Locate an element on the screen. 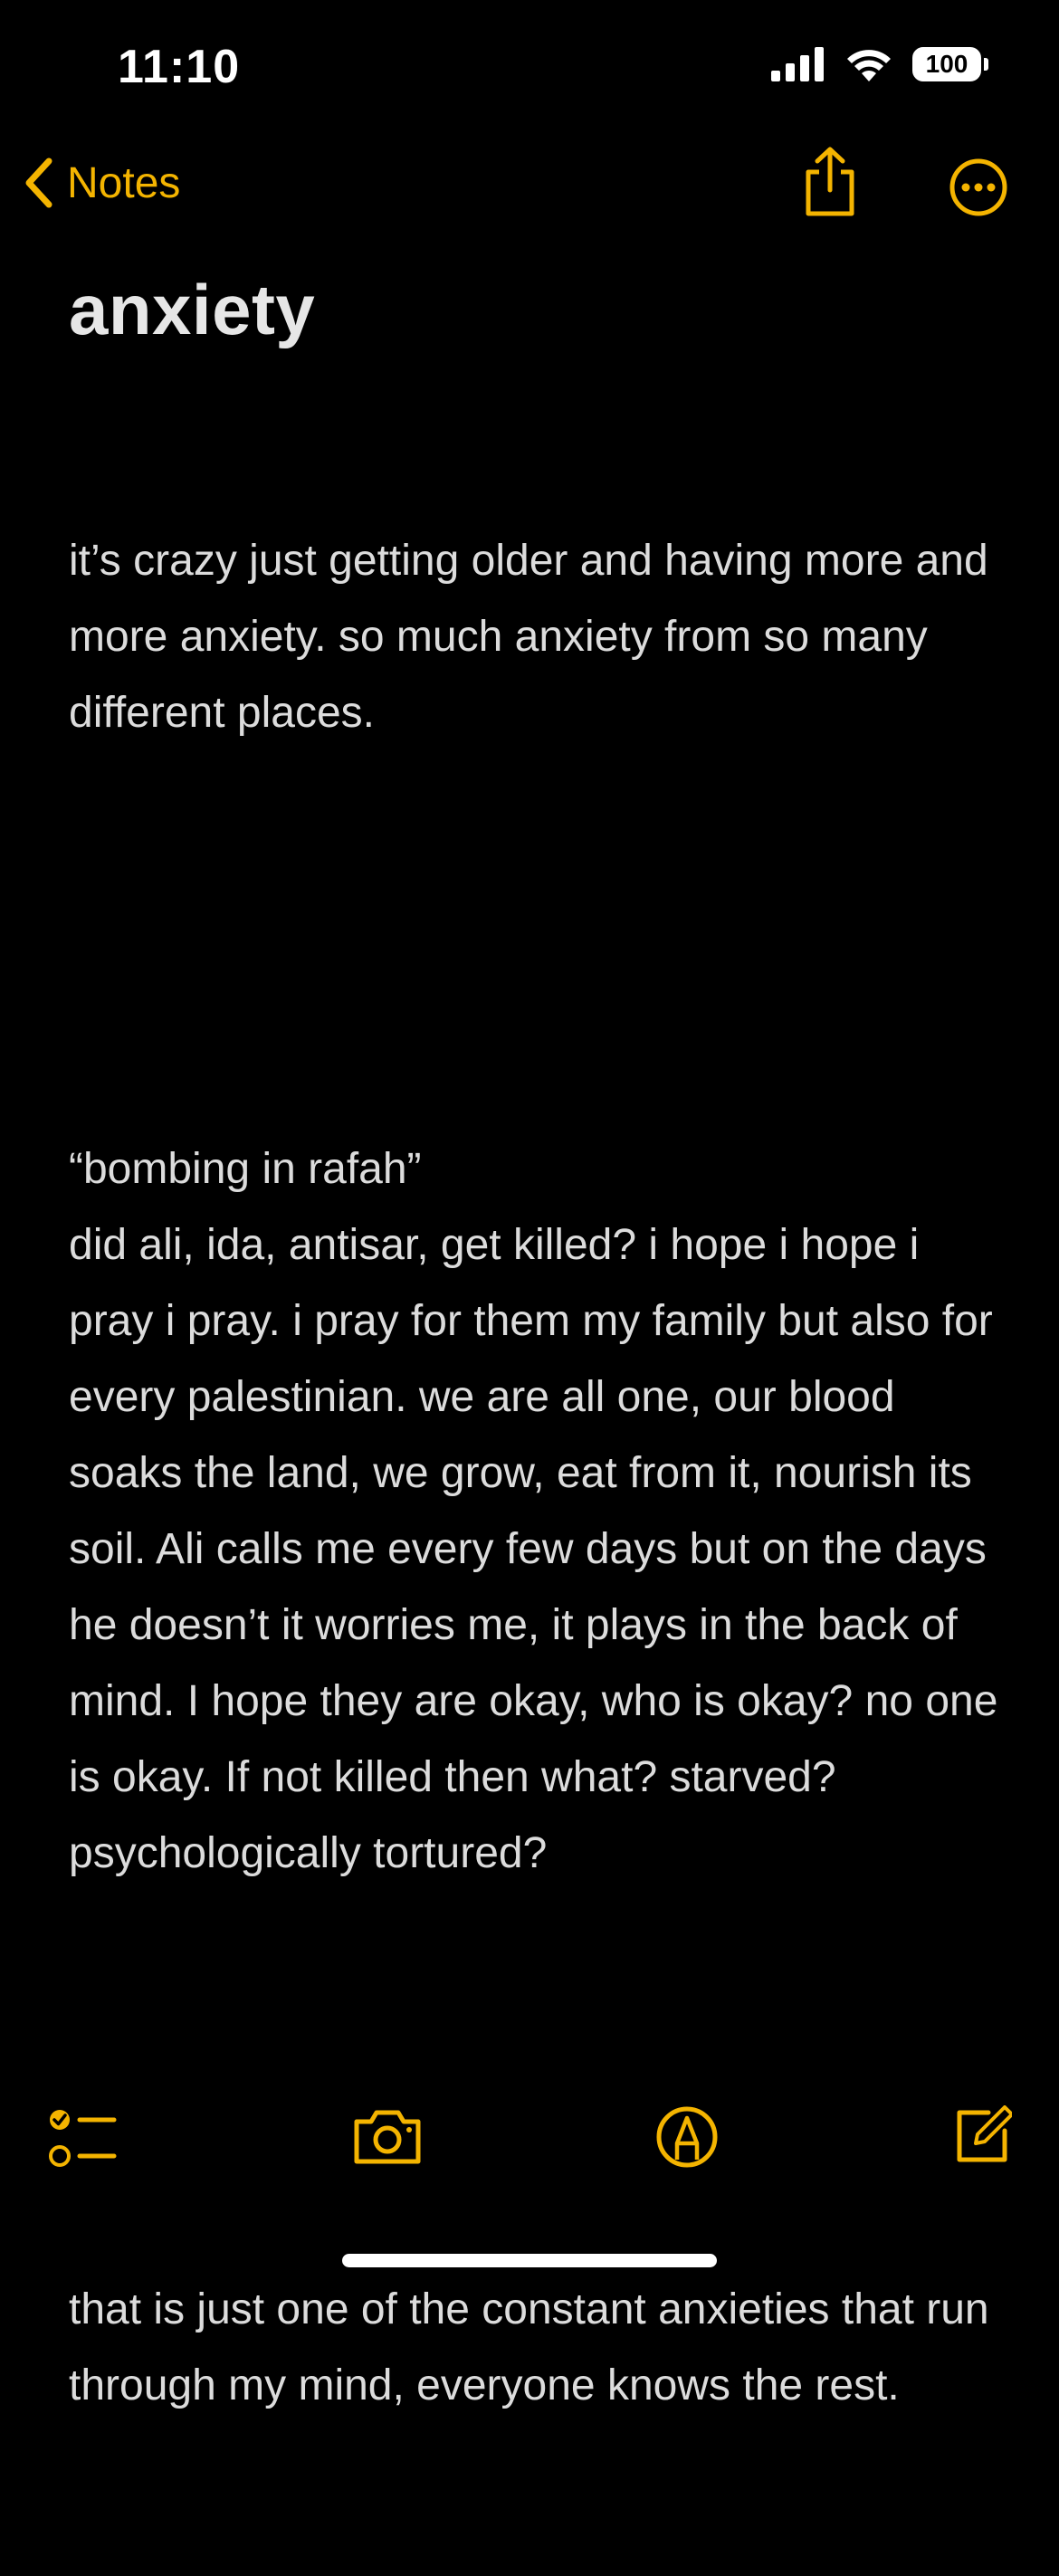 Image resolution: width=1059 pixels, height=2576 pixels. home-indicator is located at coordinates (529, 2260).